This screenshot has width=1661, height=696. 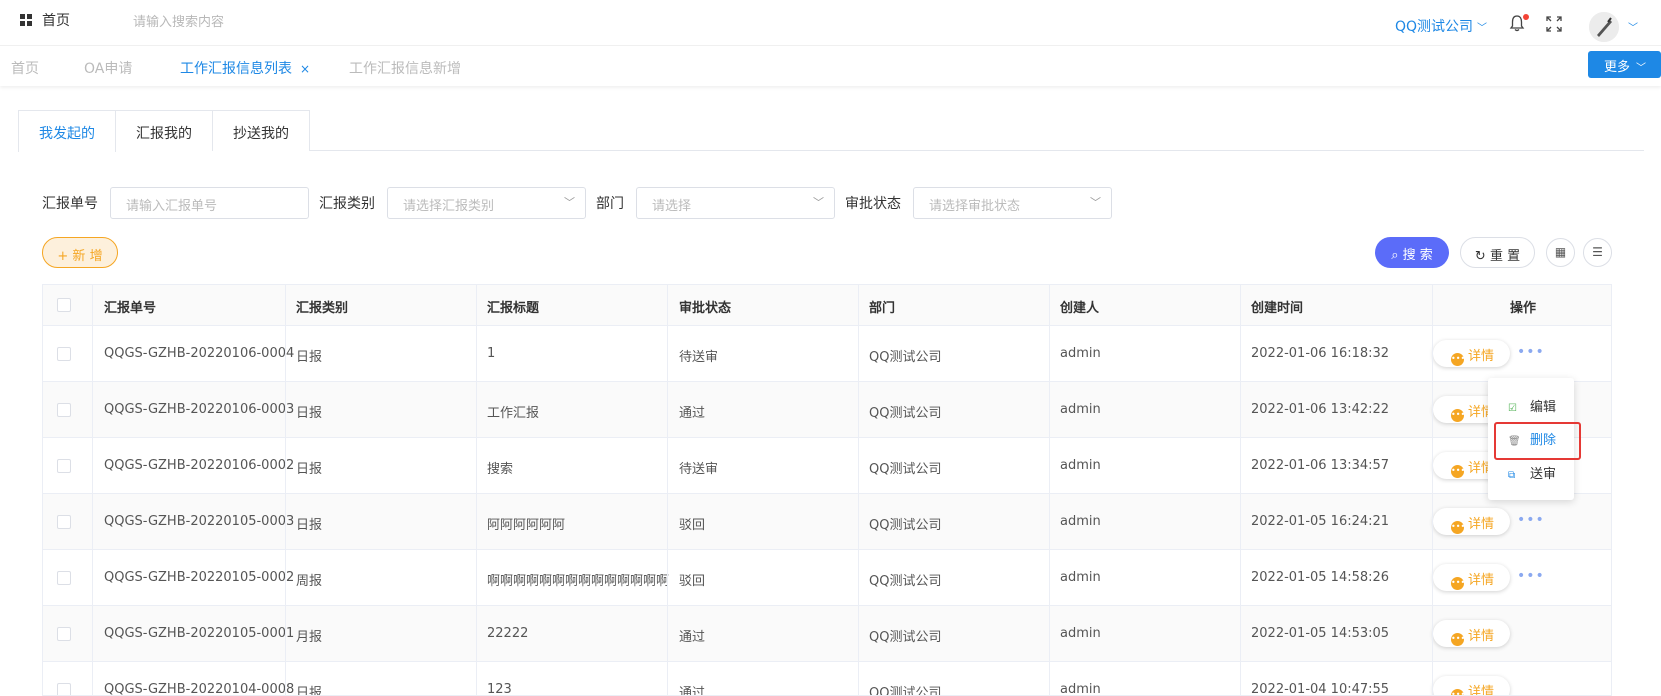 What do you see at coordinates (1320, 633) in the screenshot?
I see `cell-time: 2022-01-05 14:53:05` at bounding box center [1320, 633].